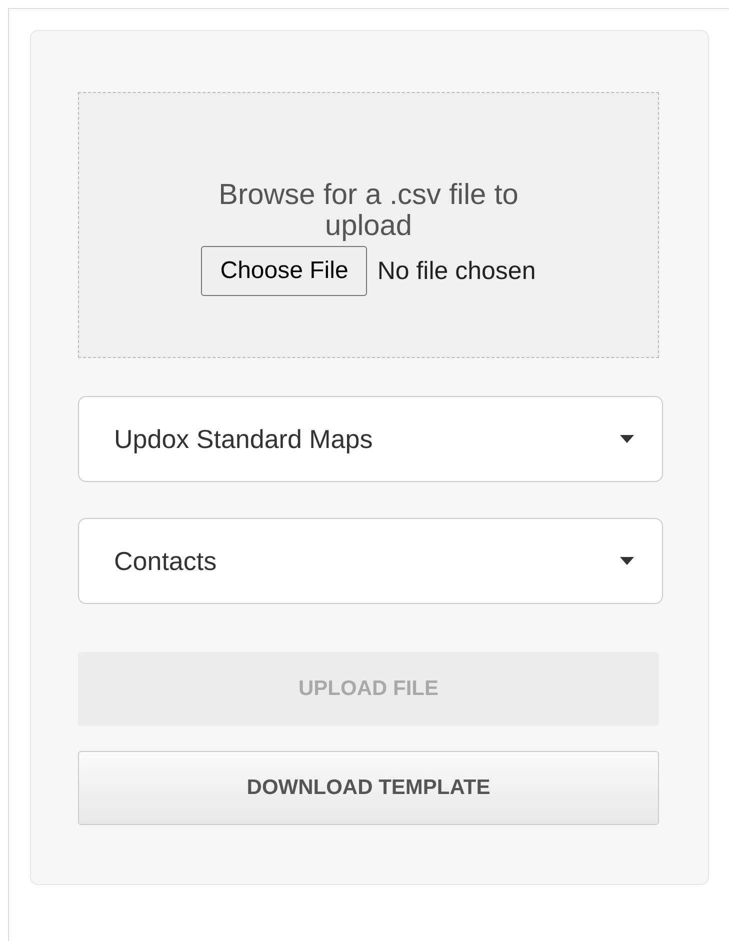  Describe the element at coordinates (284, 271) in the screenshot. I see `choose-file-button: Choose File` at that location.